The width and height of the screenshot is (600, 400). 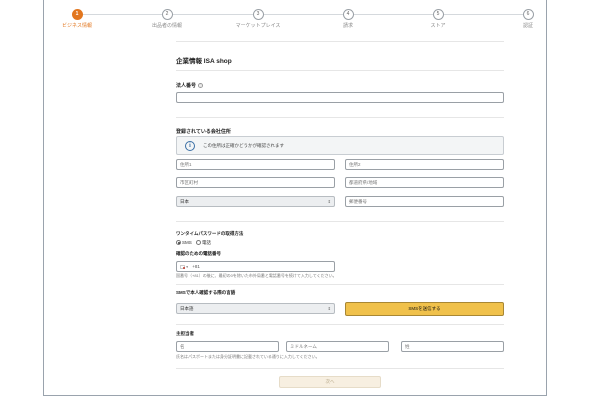 What do you see at coordinates (255, 201) in the screenshot?
I see `country-select: 日本 ⇕` at bounding box center [255, 201].